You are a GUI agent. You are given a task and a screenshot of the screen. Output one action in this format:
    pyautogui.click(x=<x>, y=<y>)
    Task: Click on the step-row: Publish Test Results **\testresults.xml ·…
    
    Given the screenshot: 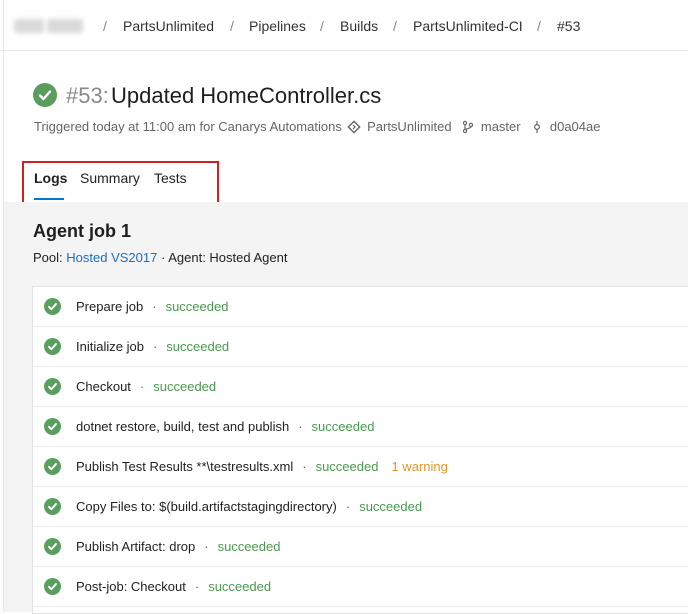 What is the action you would take?
    pyautogui.click(x=360, y=467)
    